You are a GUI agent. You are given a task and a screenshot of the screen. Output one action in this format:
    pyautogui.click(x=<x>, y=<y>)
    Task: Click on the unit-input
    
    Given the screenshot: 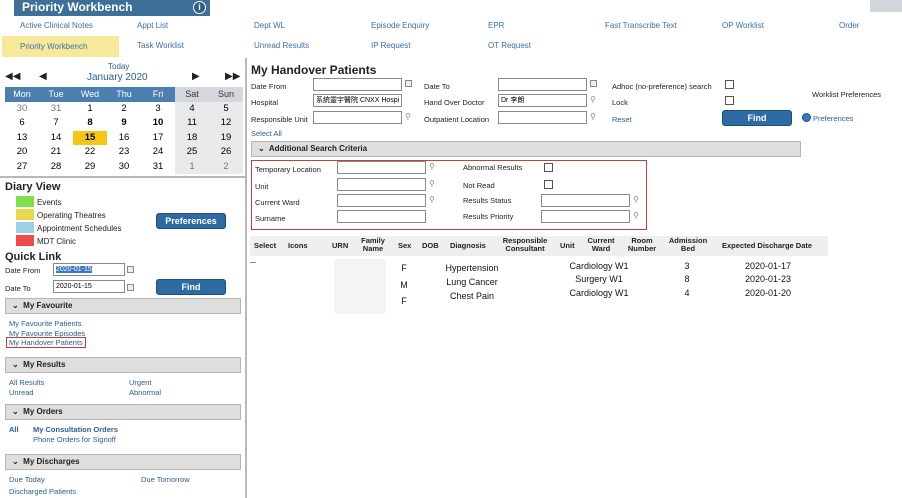 What is the action you would take?
    pyautogui.click(x=381, y=184)
    